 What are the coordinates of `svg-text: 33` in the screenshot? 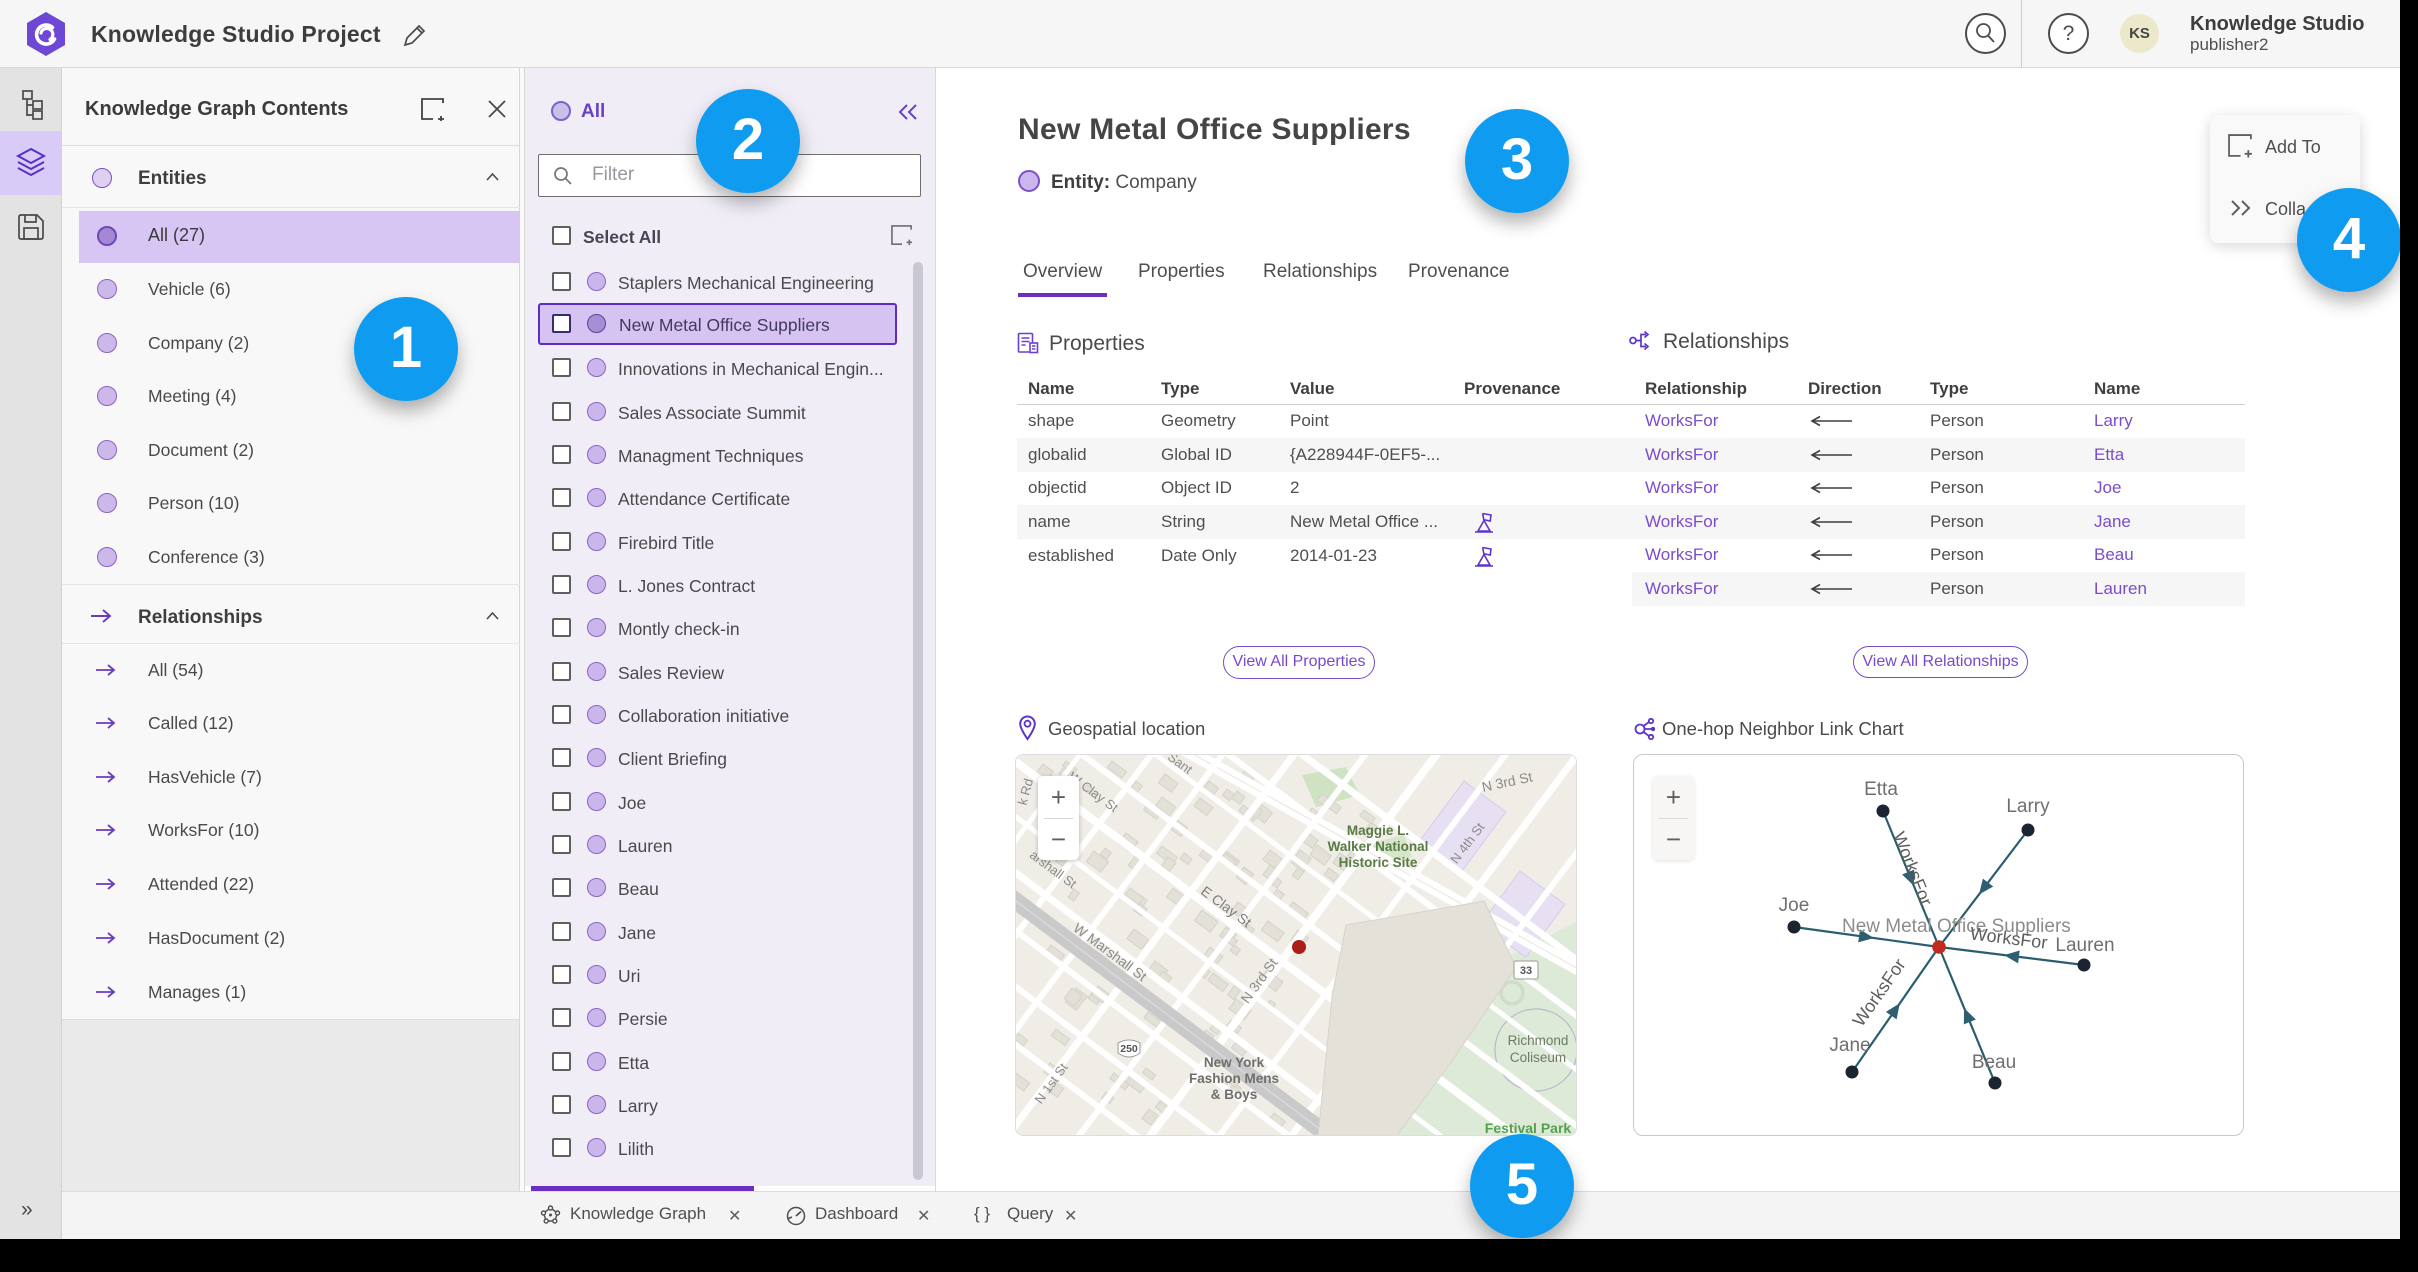 It's located at (1526, 971).